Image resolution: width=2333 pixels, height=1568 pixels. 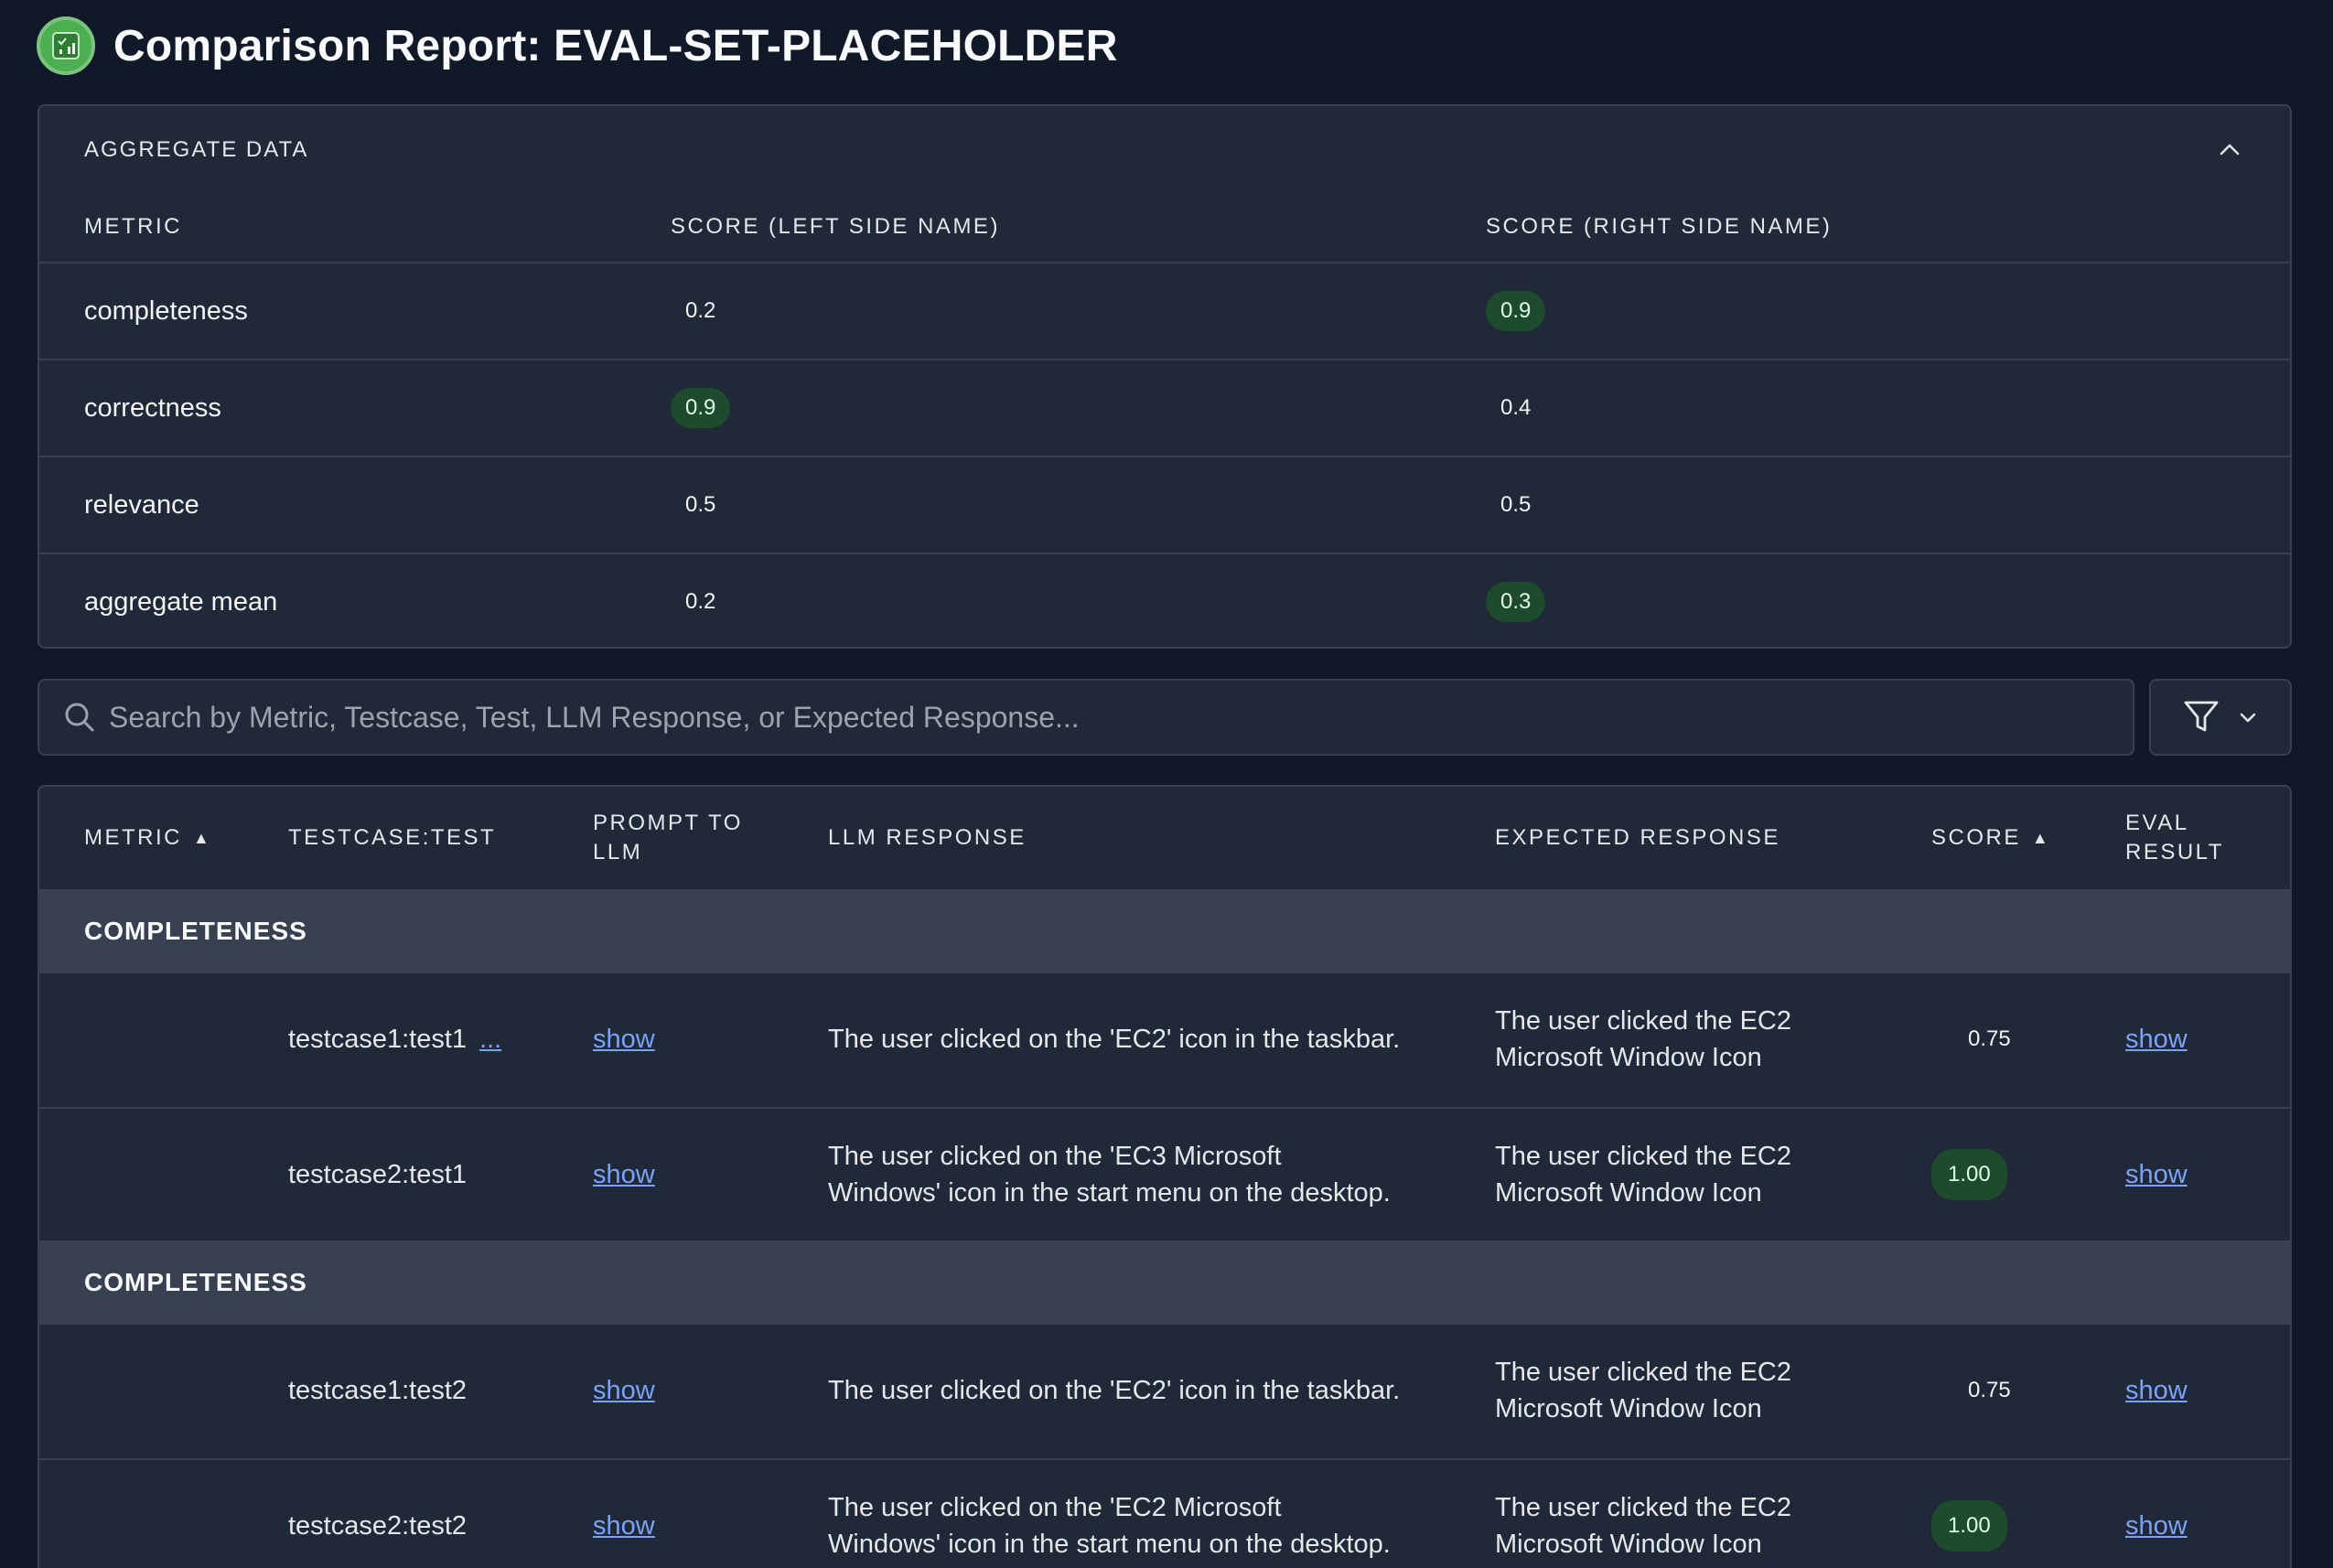 What do you see at coordinates (79, 717) in the screenshot?
I see `search-icon` at bounding box center [79, 717].